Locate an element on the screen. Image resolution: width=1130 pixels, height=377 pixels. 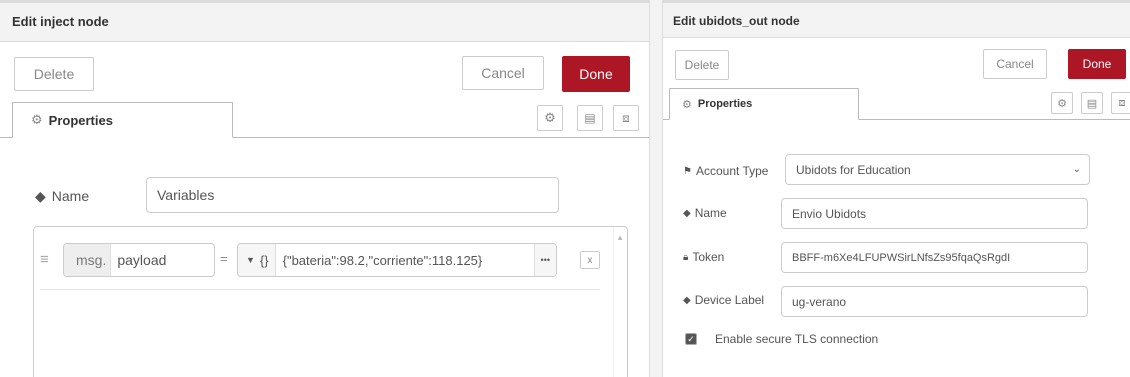
token-label: 🔒︎ Token is located at coordinates (703, 257).